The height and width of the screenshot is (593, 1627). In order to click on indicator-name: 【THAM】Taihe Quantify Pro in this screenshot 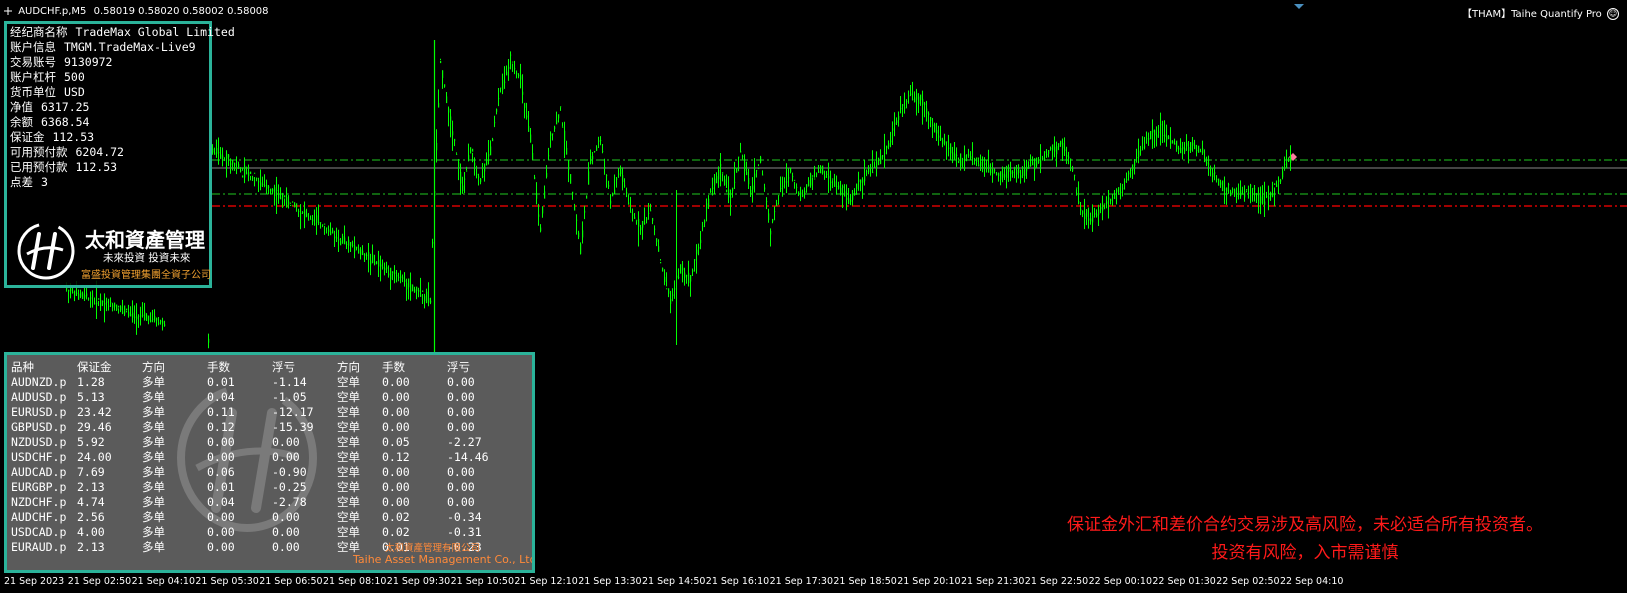, I will do `click(1532, 14)`.